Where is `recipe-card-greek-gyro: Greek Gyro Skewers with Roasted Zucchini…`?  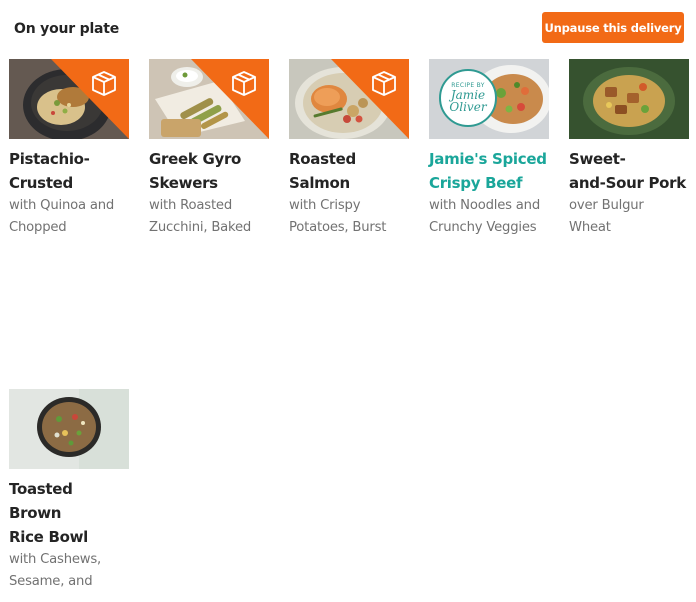
recipe-card-greek-gyro: Greek Gyro Skewers with Roasted Zucchini… is located at coordinates (209, 149).